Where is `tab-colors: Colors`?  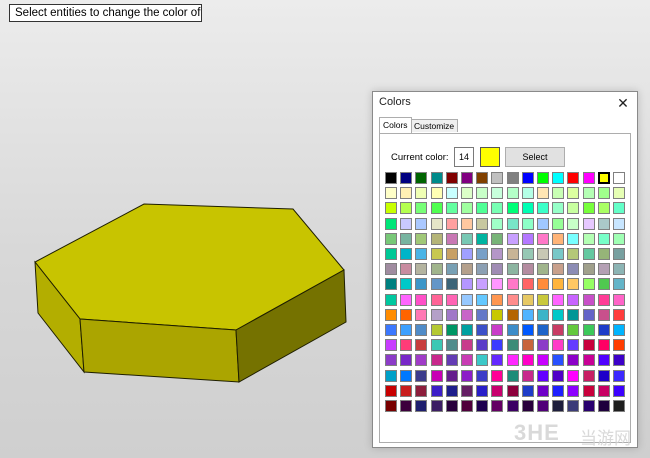 tab-colors: Colors is located at coordinates (395, 125).